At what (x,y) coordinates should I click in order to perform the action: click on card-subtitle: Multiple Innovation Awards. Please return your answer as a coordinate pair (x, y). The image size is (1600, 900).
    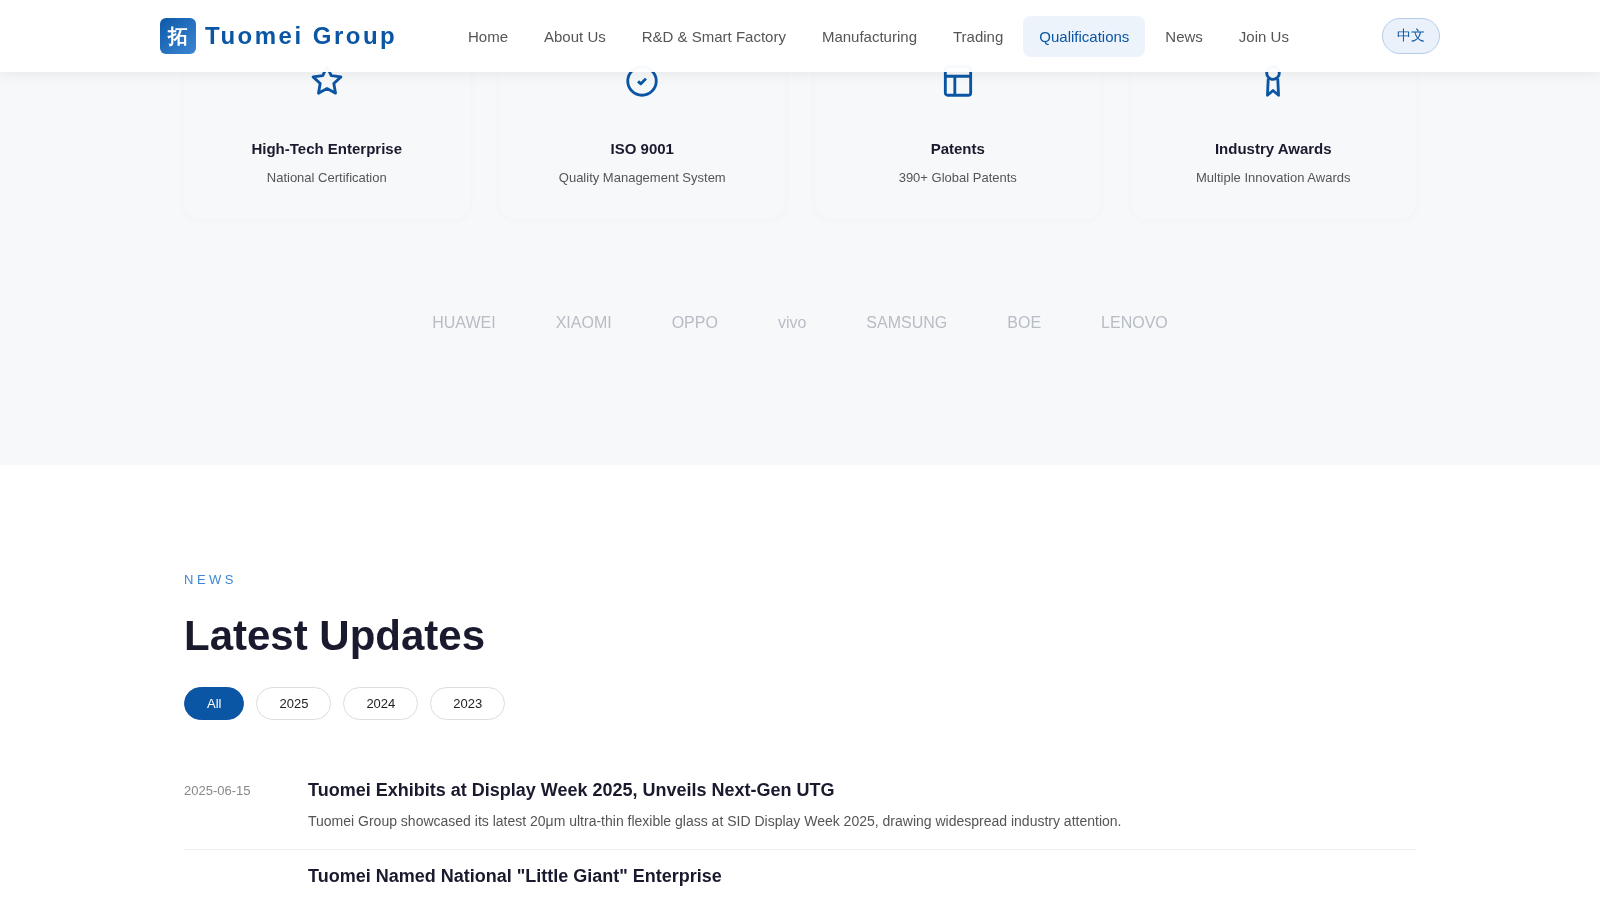
    Looking at the image, I should click on (1273, 177).